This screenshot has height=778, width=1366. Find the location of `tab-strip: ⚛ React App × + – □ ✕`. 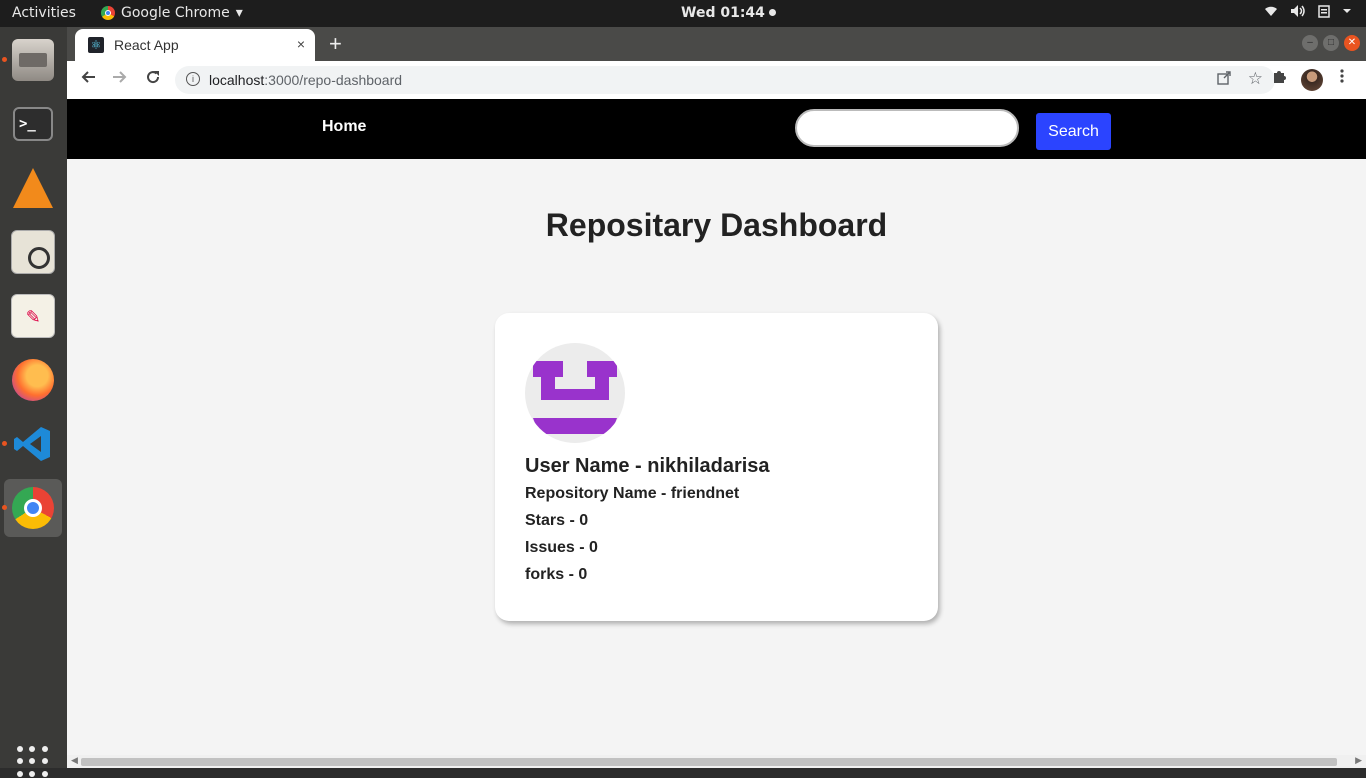

tab-strip: ⚛ React App × + – □ ✕ is located at coordinates (716, 44).